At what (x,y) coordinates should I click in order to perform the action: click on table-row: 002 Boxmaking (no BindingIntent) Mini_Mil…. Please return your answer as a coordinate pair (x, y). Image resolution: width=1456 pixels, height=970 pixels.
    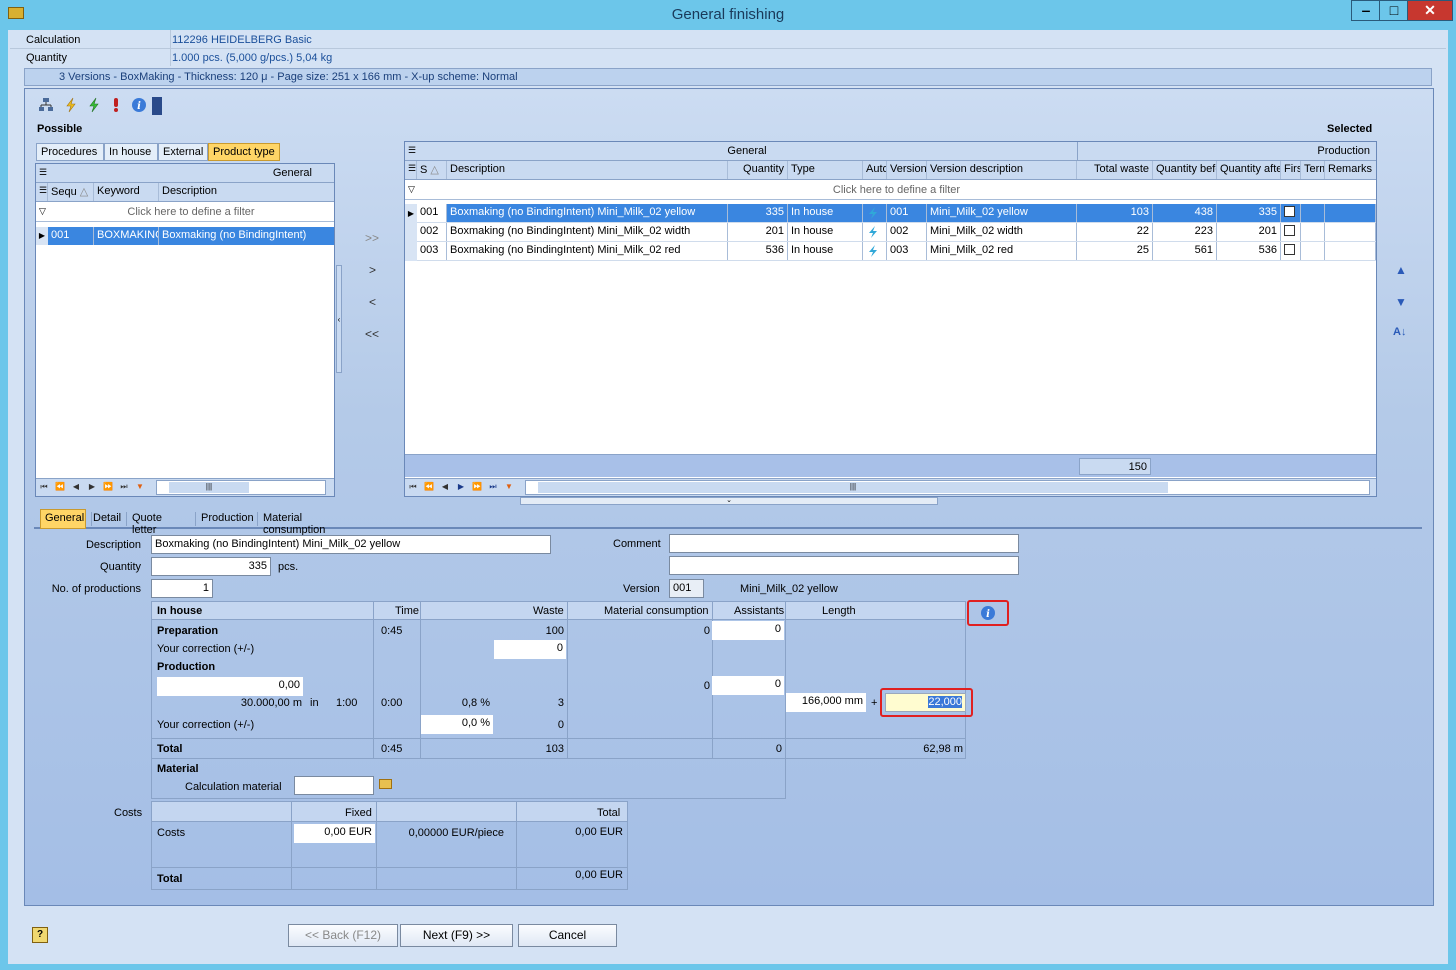
    Looking at the image, I should click on (890, 232).